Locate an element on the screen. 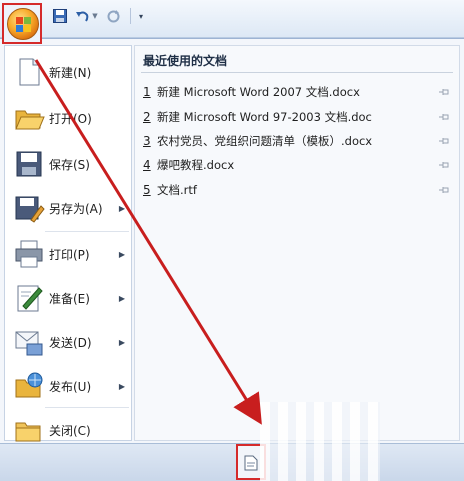 This screenshot has height=481, width=464. new-document-icon is located at coordinates (29, 72).